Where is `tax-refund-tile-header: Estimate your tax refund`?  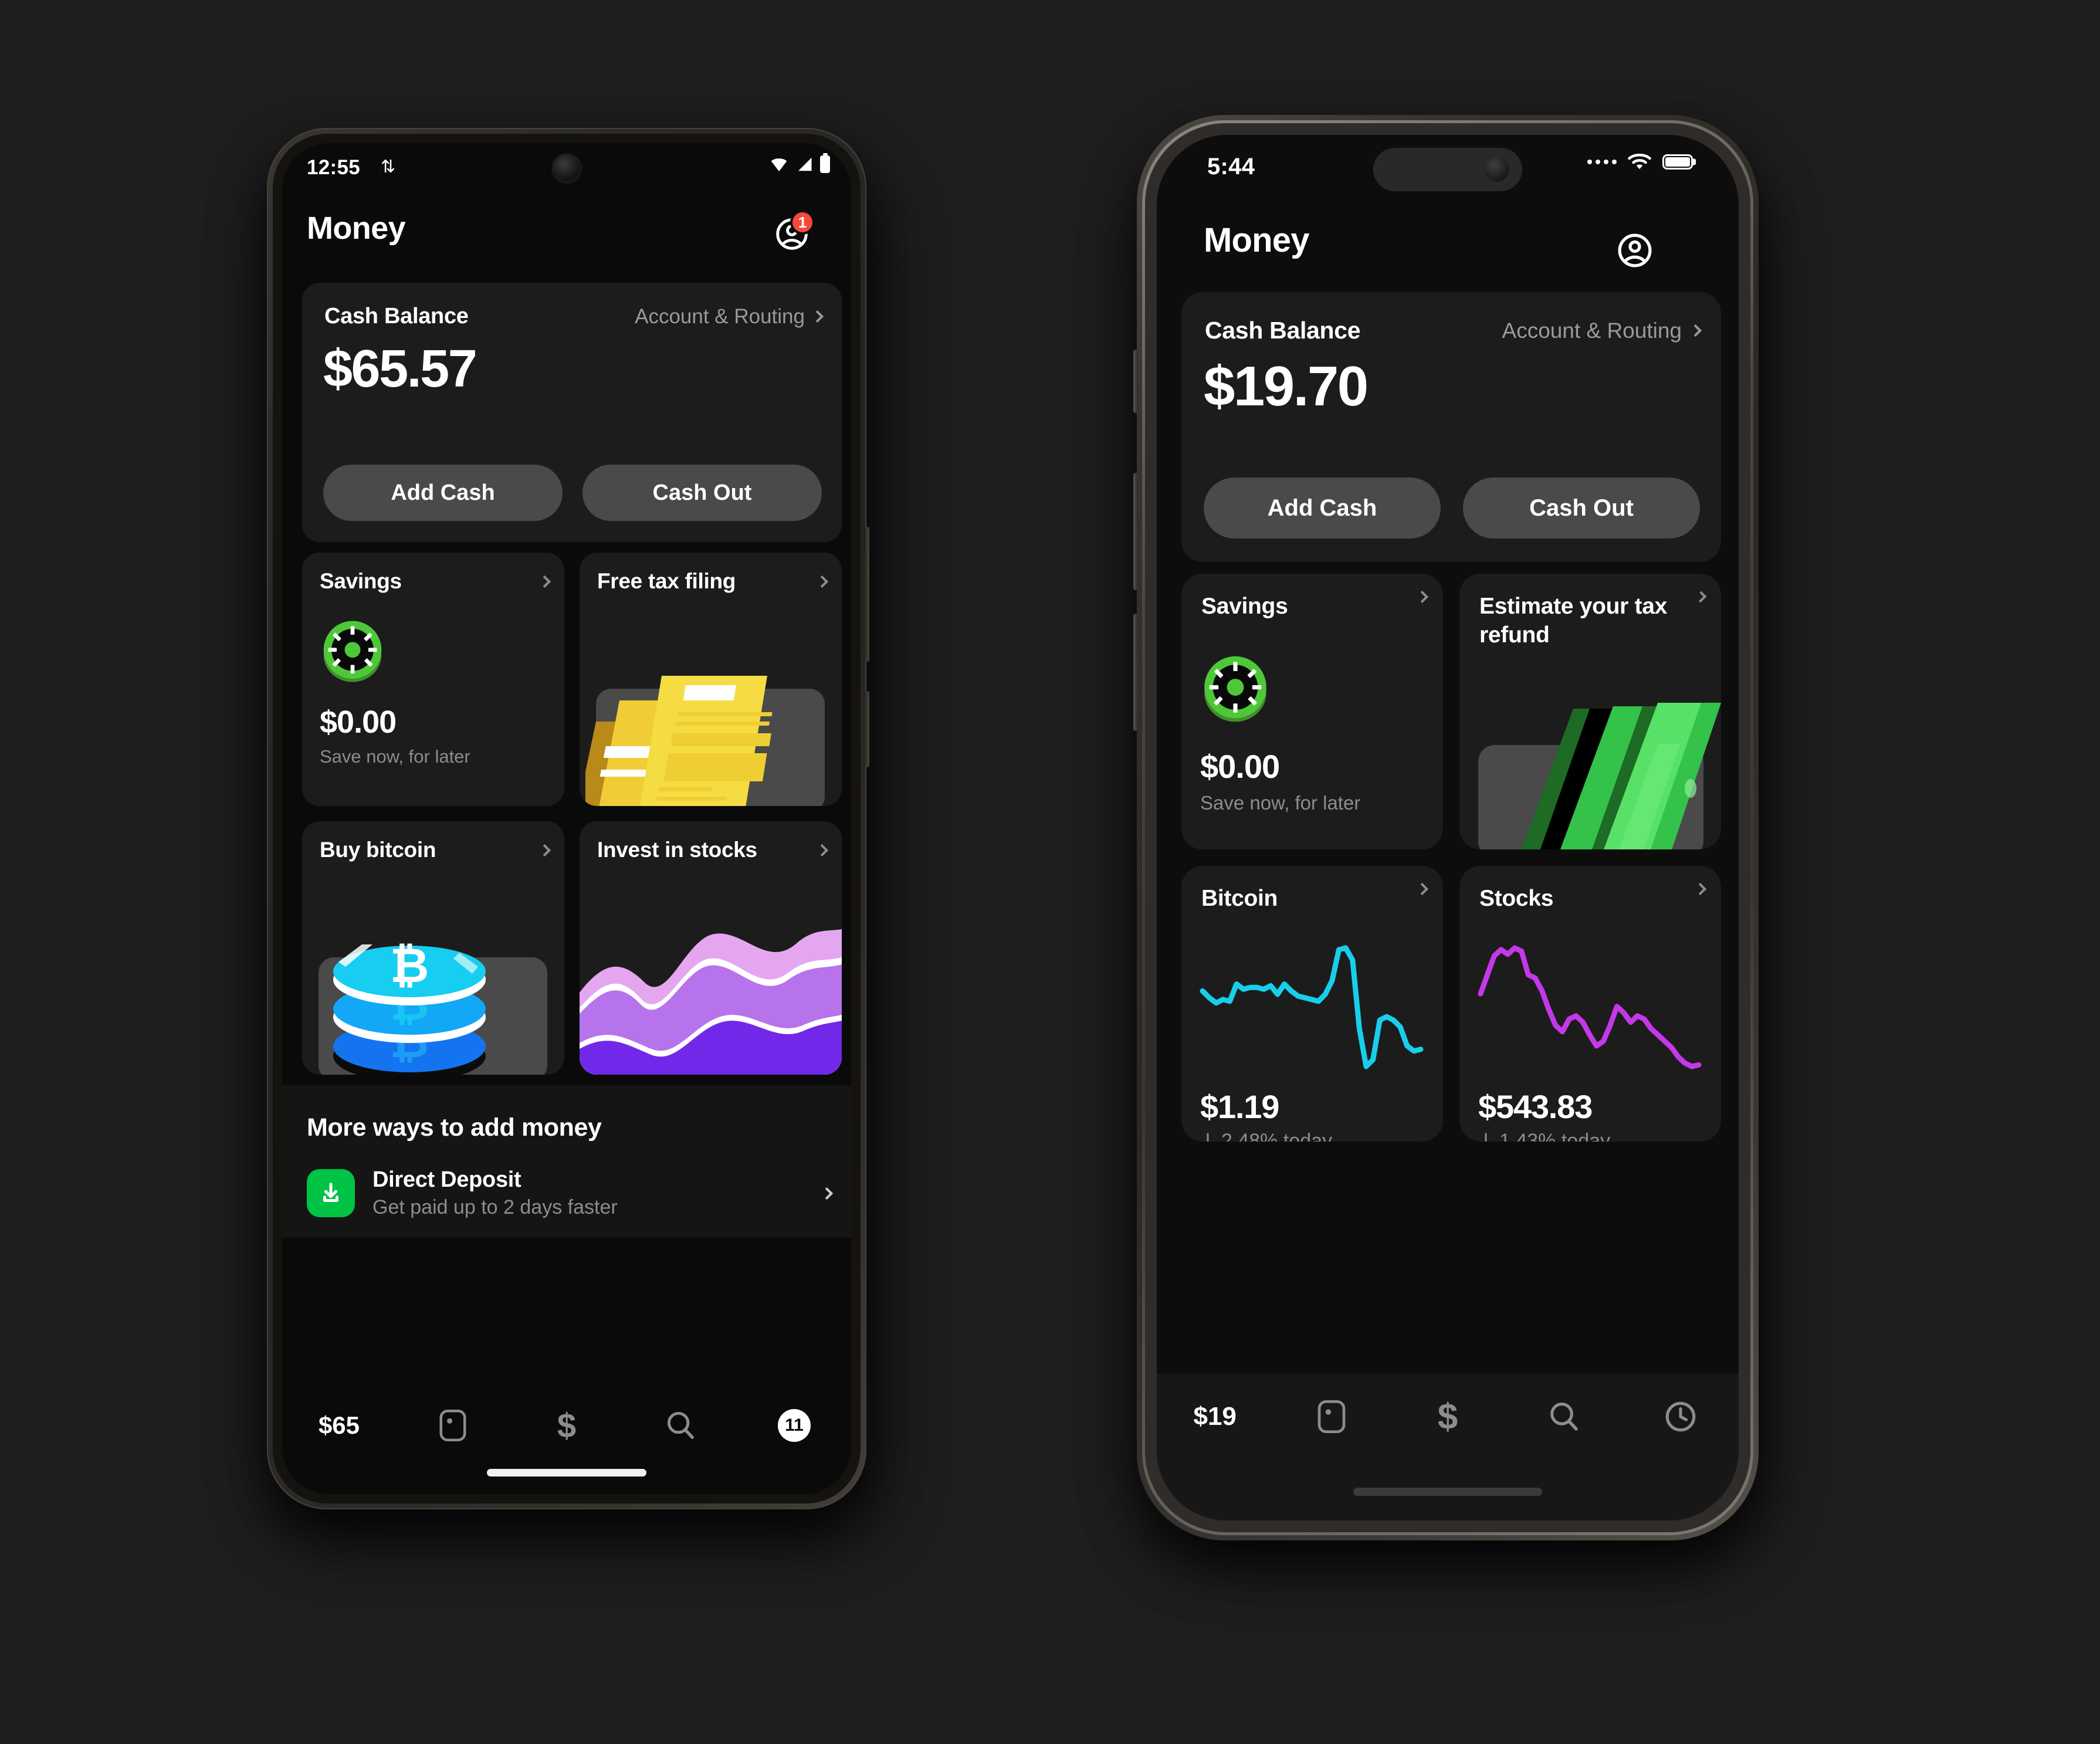
tax-refund-tile-header: Estimate your tax refund is located at coordinates (1593, 620).